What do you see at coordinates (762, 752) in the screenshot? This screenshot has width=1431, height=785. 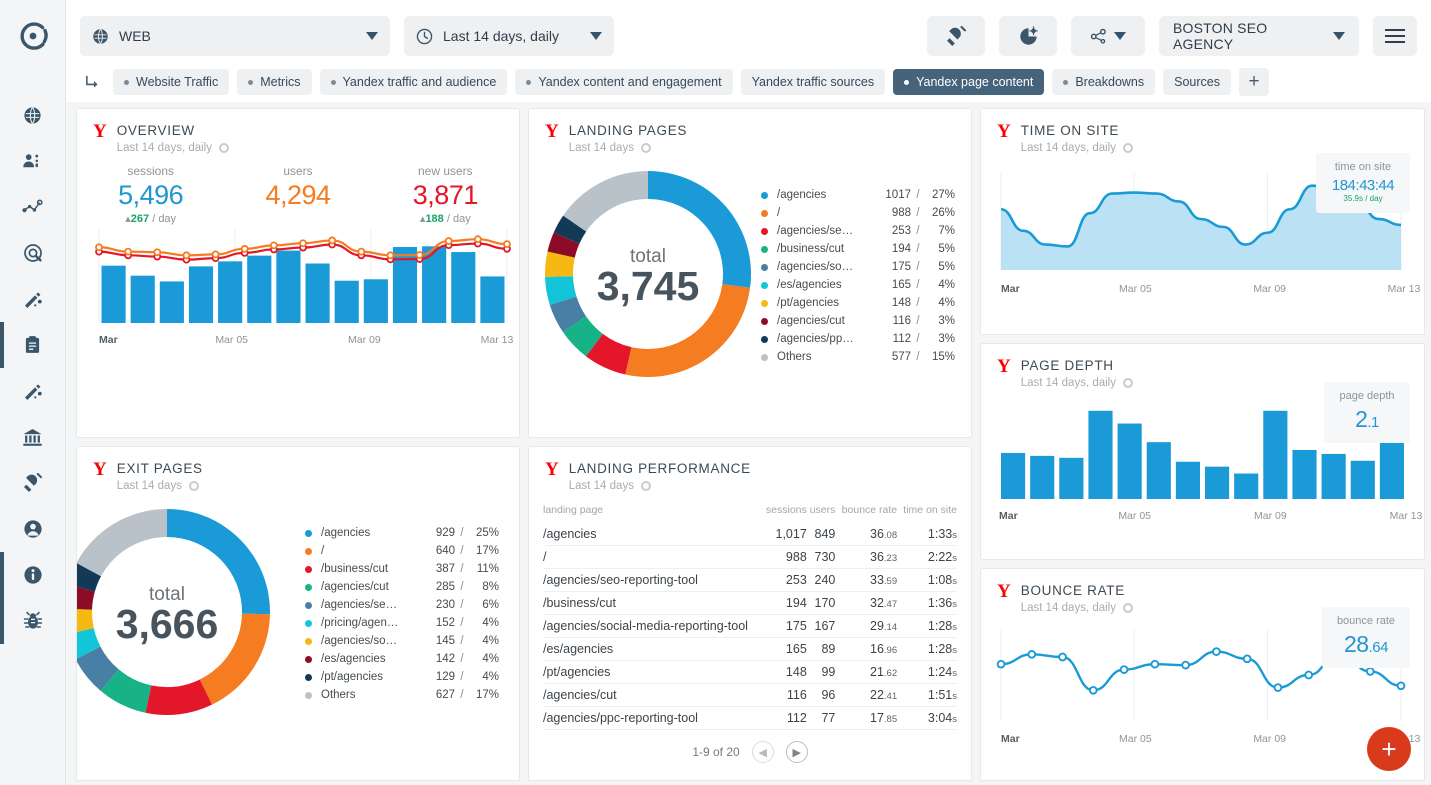 I see `pagination-prev-button: ◀` at bounding box center [762, 752].